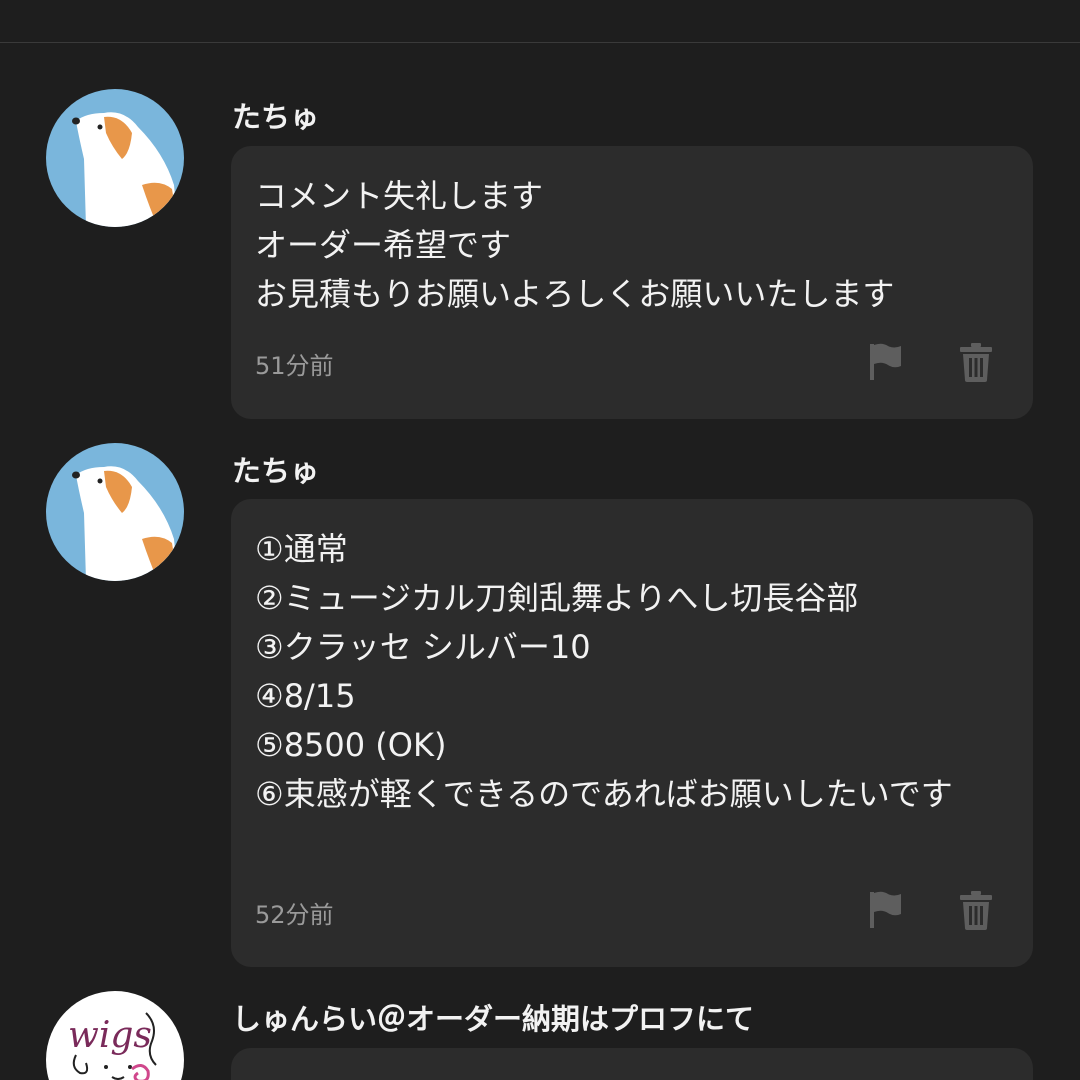  I want to click on user-avatar: wigs, so click(115, 1035).